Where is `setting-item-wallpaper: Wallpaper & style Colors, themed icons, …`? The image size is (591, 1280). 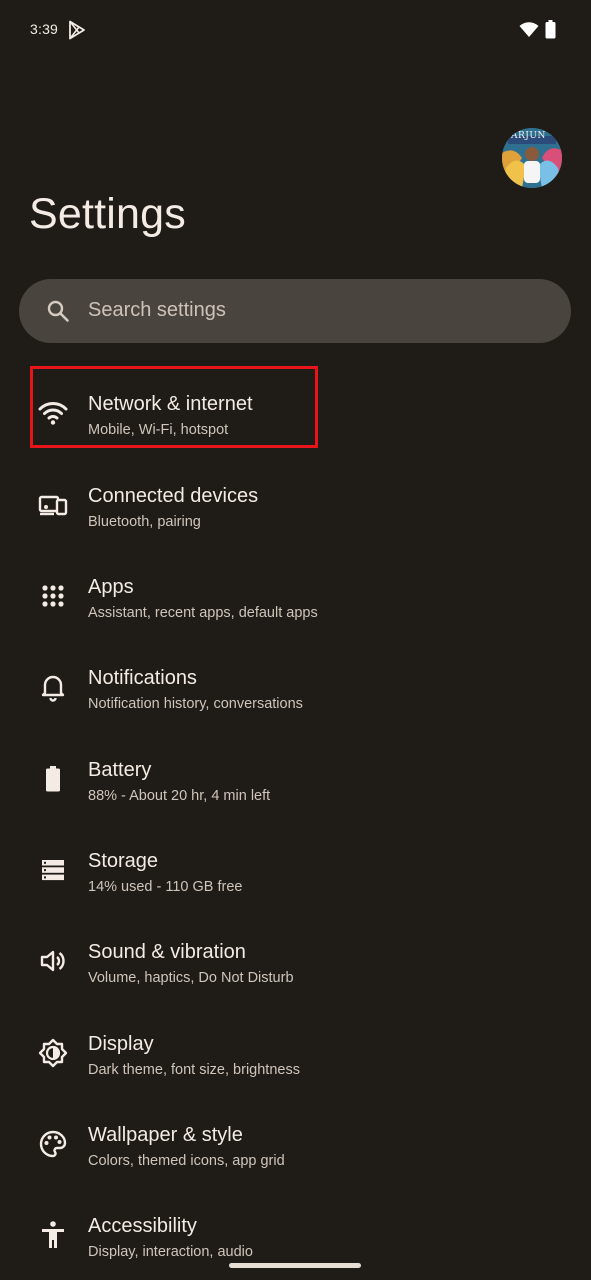 setting-item-wallpaper: Wallpaper & style Colors, themed icons, … is located at coordinates (295, 1144).